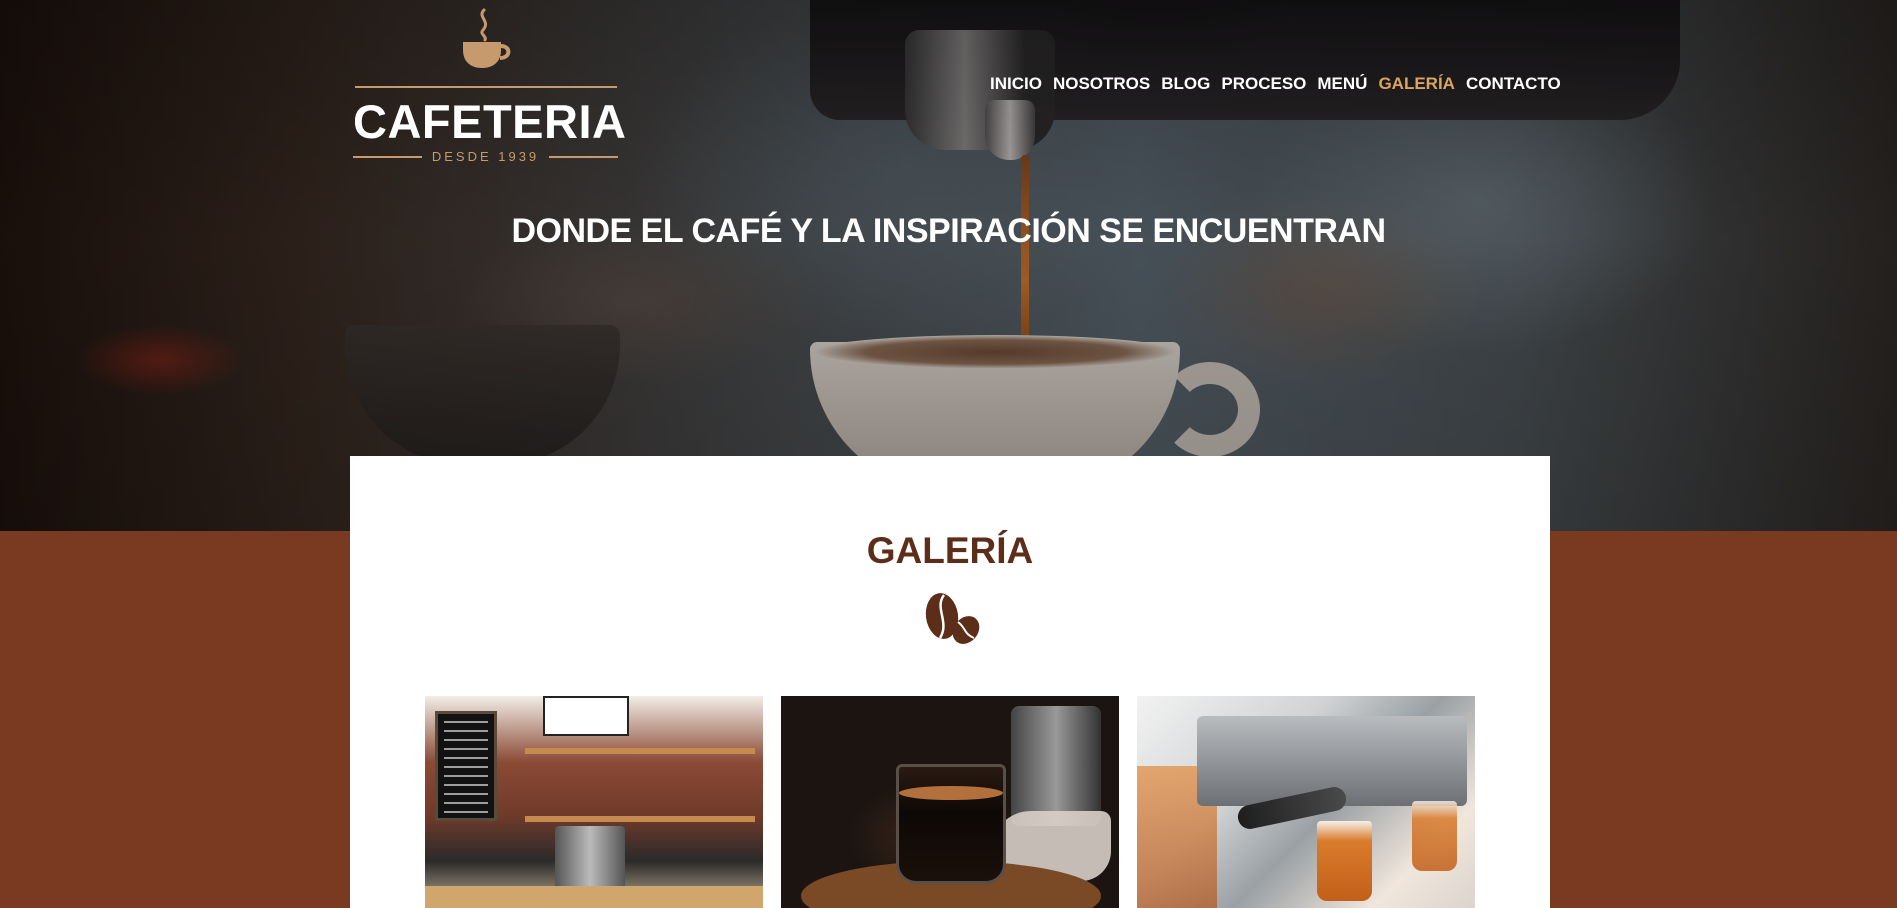  Describe the element at coordinates (486, 87) in the screenshot. I see `logo-divider` at that location.